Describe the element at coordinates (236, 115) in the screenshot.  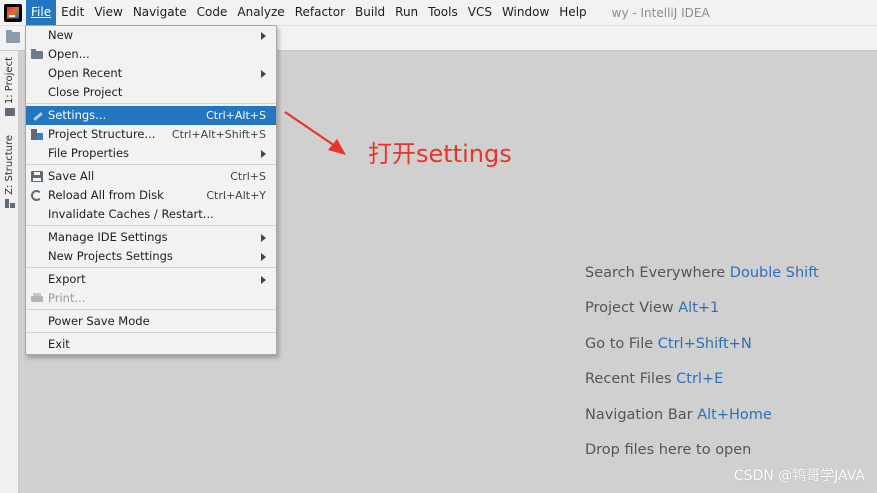
I see `settings-shortcut: Ctrl+Alt+S` at that location.